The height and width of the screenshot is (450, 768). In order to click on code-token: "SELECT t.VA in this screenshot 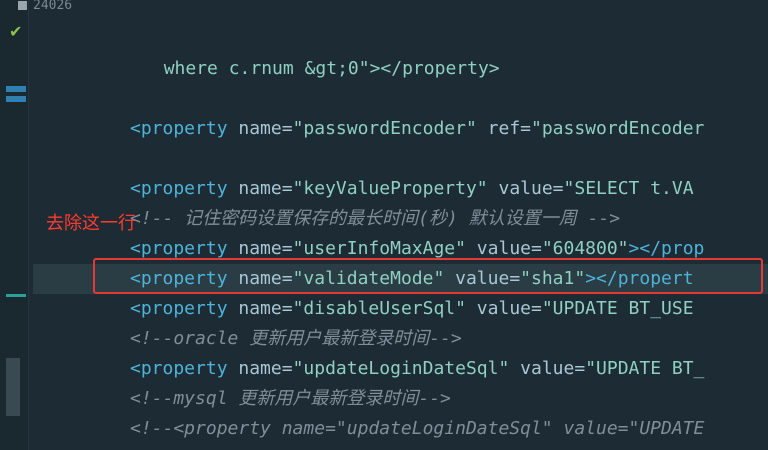, I will do `click(628, 188)`.